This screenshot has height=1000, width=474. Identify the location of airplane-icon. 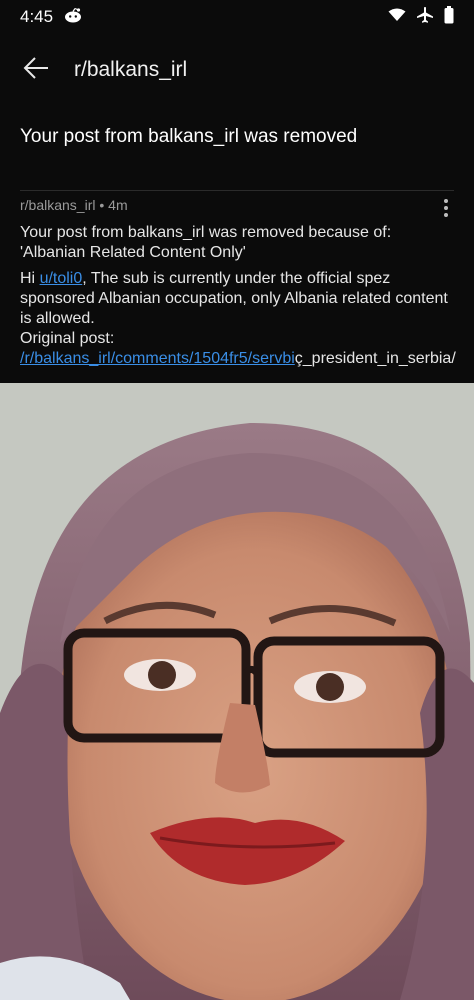
(425, 17).